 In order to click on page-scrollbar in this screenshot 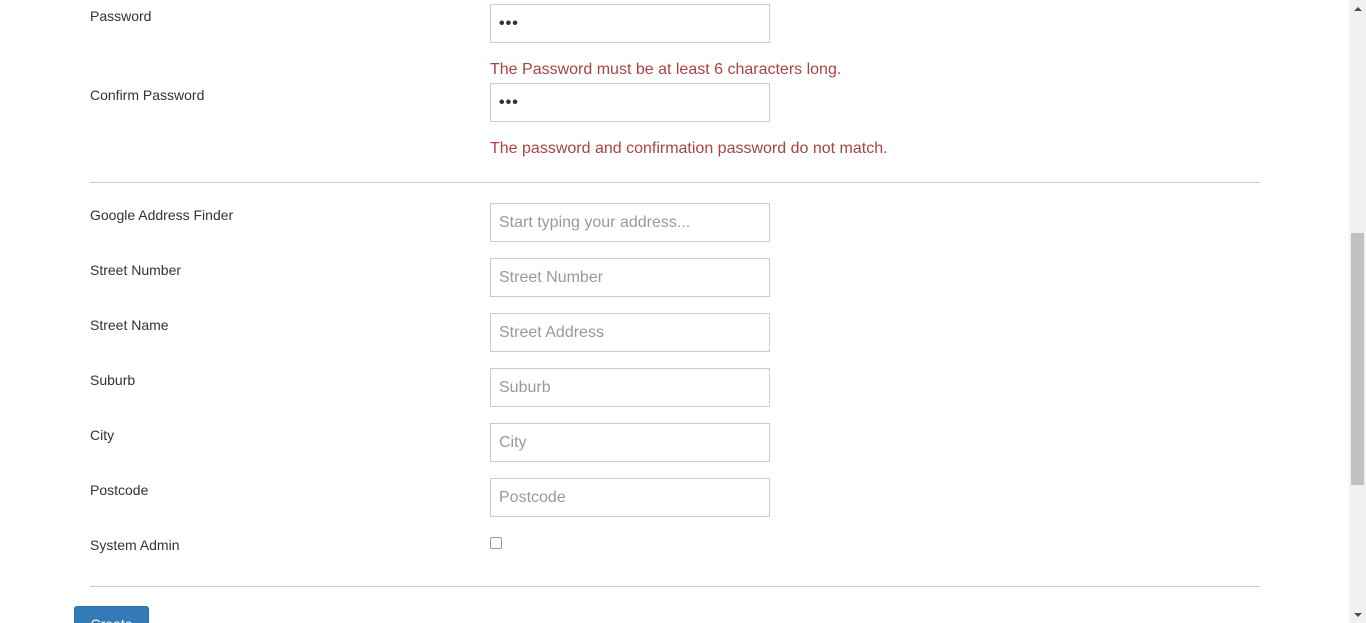, I will do `click(1357, 311)`.